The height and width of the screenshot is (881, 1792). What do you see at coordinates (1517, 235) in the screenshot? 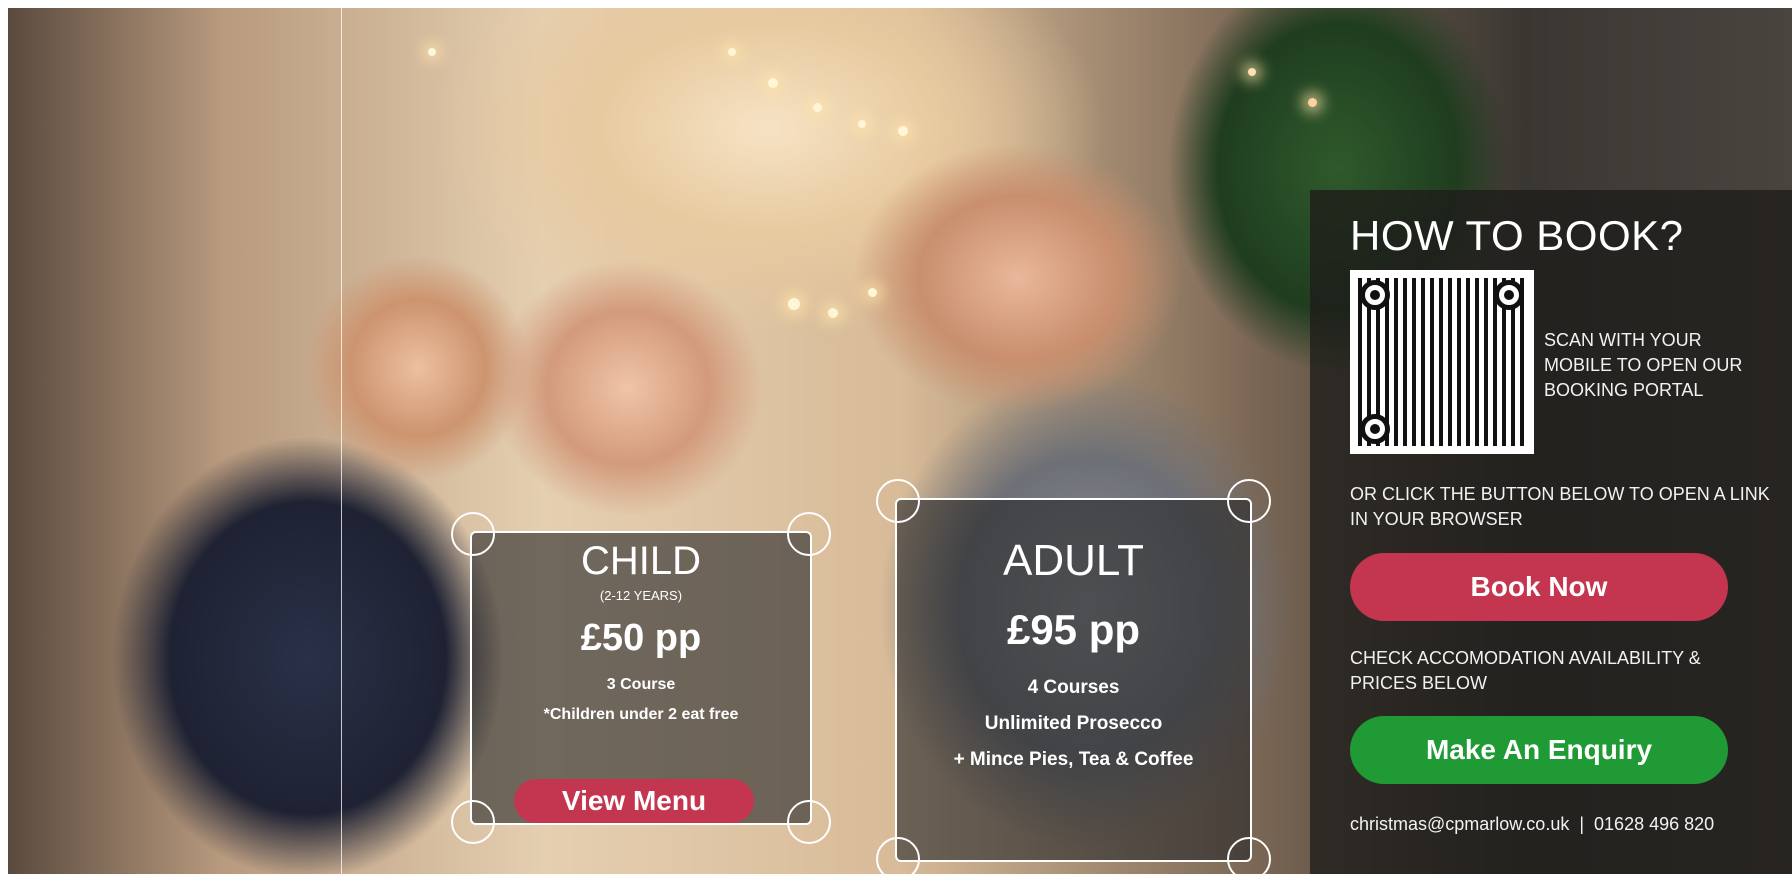
I see `booking-title: HOW TO BOOK?` at bounding box center [1517, 235].